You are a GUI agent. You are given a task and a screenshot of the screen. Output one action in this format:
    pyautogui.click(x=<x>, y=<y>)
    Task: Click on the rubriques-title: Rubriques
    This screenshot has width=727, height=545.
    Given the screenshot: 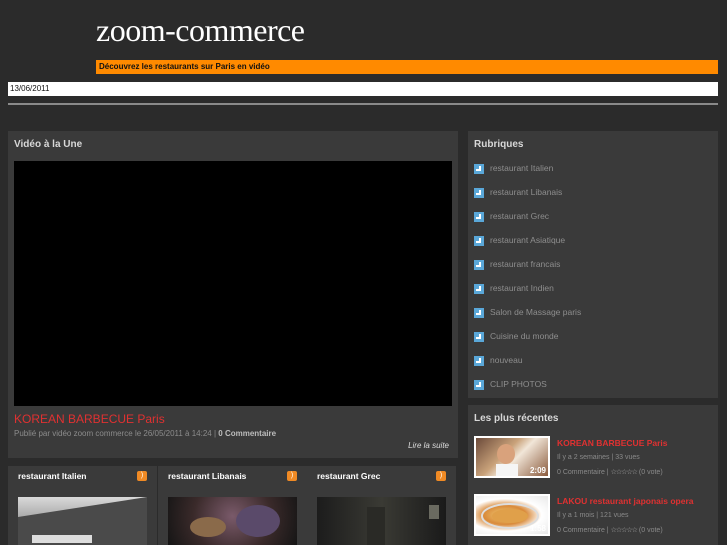 What is the action you would take?
    pyautogui.click(x=499, y=144)
    